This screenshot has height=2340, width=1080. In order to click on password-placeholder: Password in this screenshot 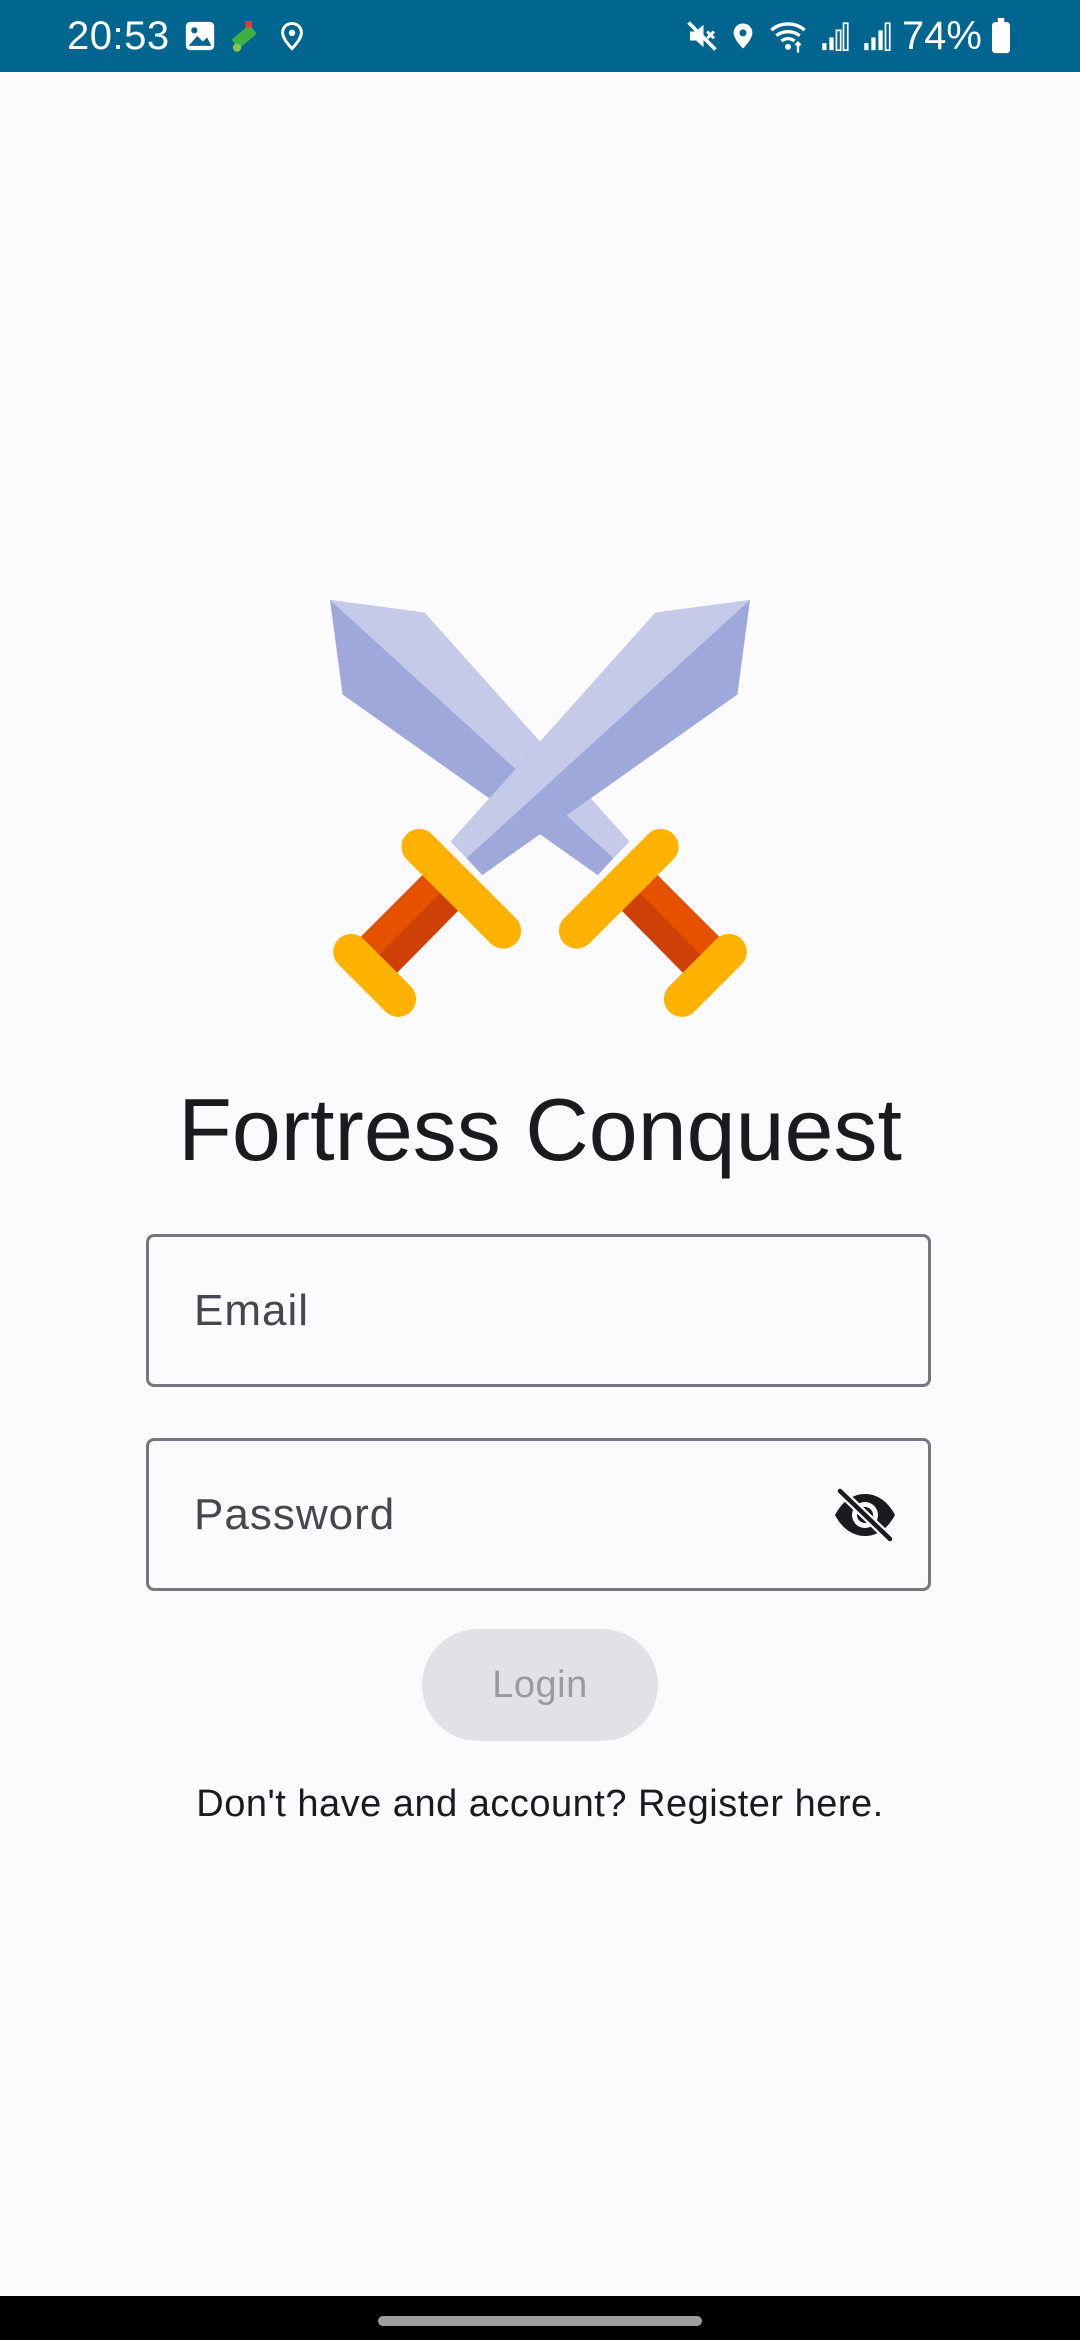, I will do `click(295, 1514)`.